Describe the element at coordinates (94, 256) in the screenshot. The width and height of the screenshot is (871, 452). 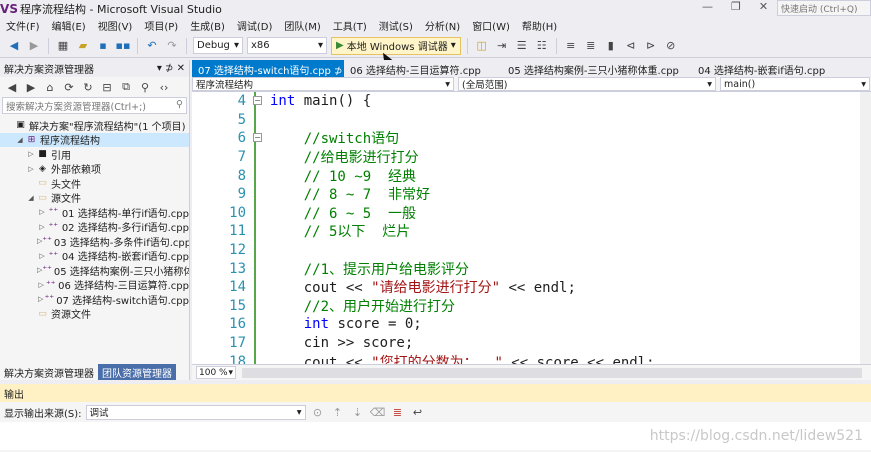
I see `tree-item: ▷ ⁺⁺ 04 选择结构-嵌套if语句.cpp` at that location.